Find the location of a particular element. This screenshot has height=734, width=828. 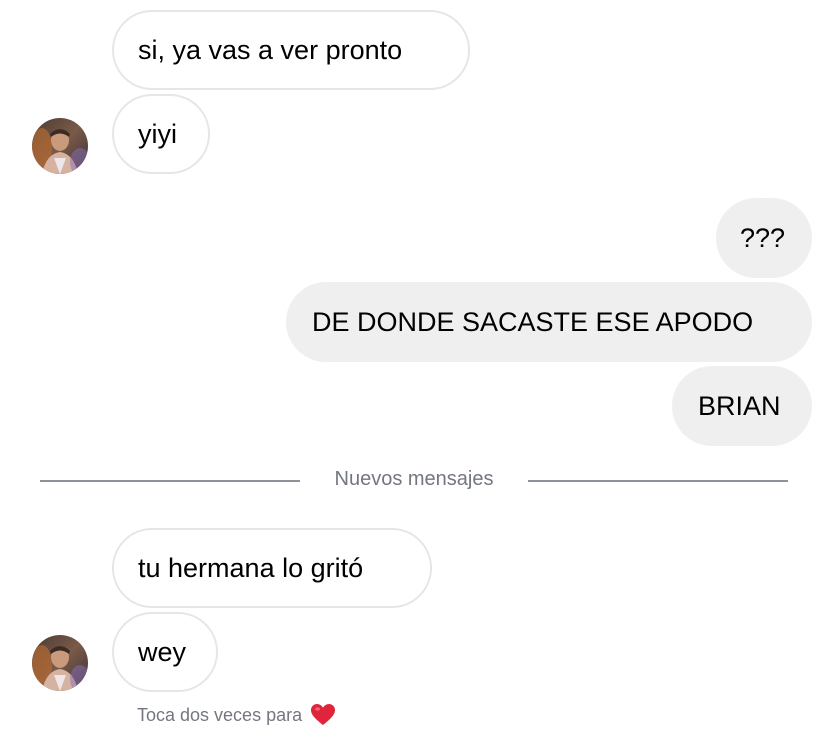

outgoing-message-bubble: BRIAN is located at coordinates (742, 406).